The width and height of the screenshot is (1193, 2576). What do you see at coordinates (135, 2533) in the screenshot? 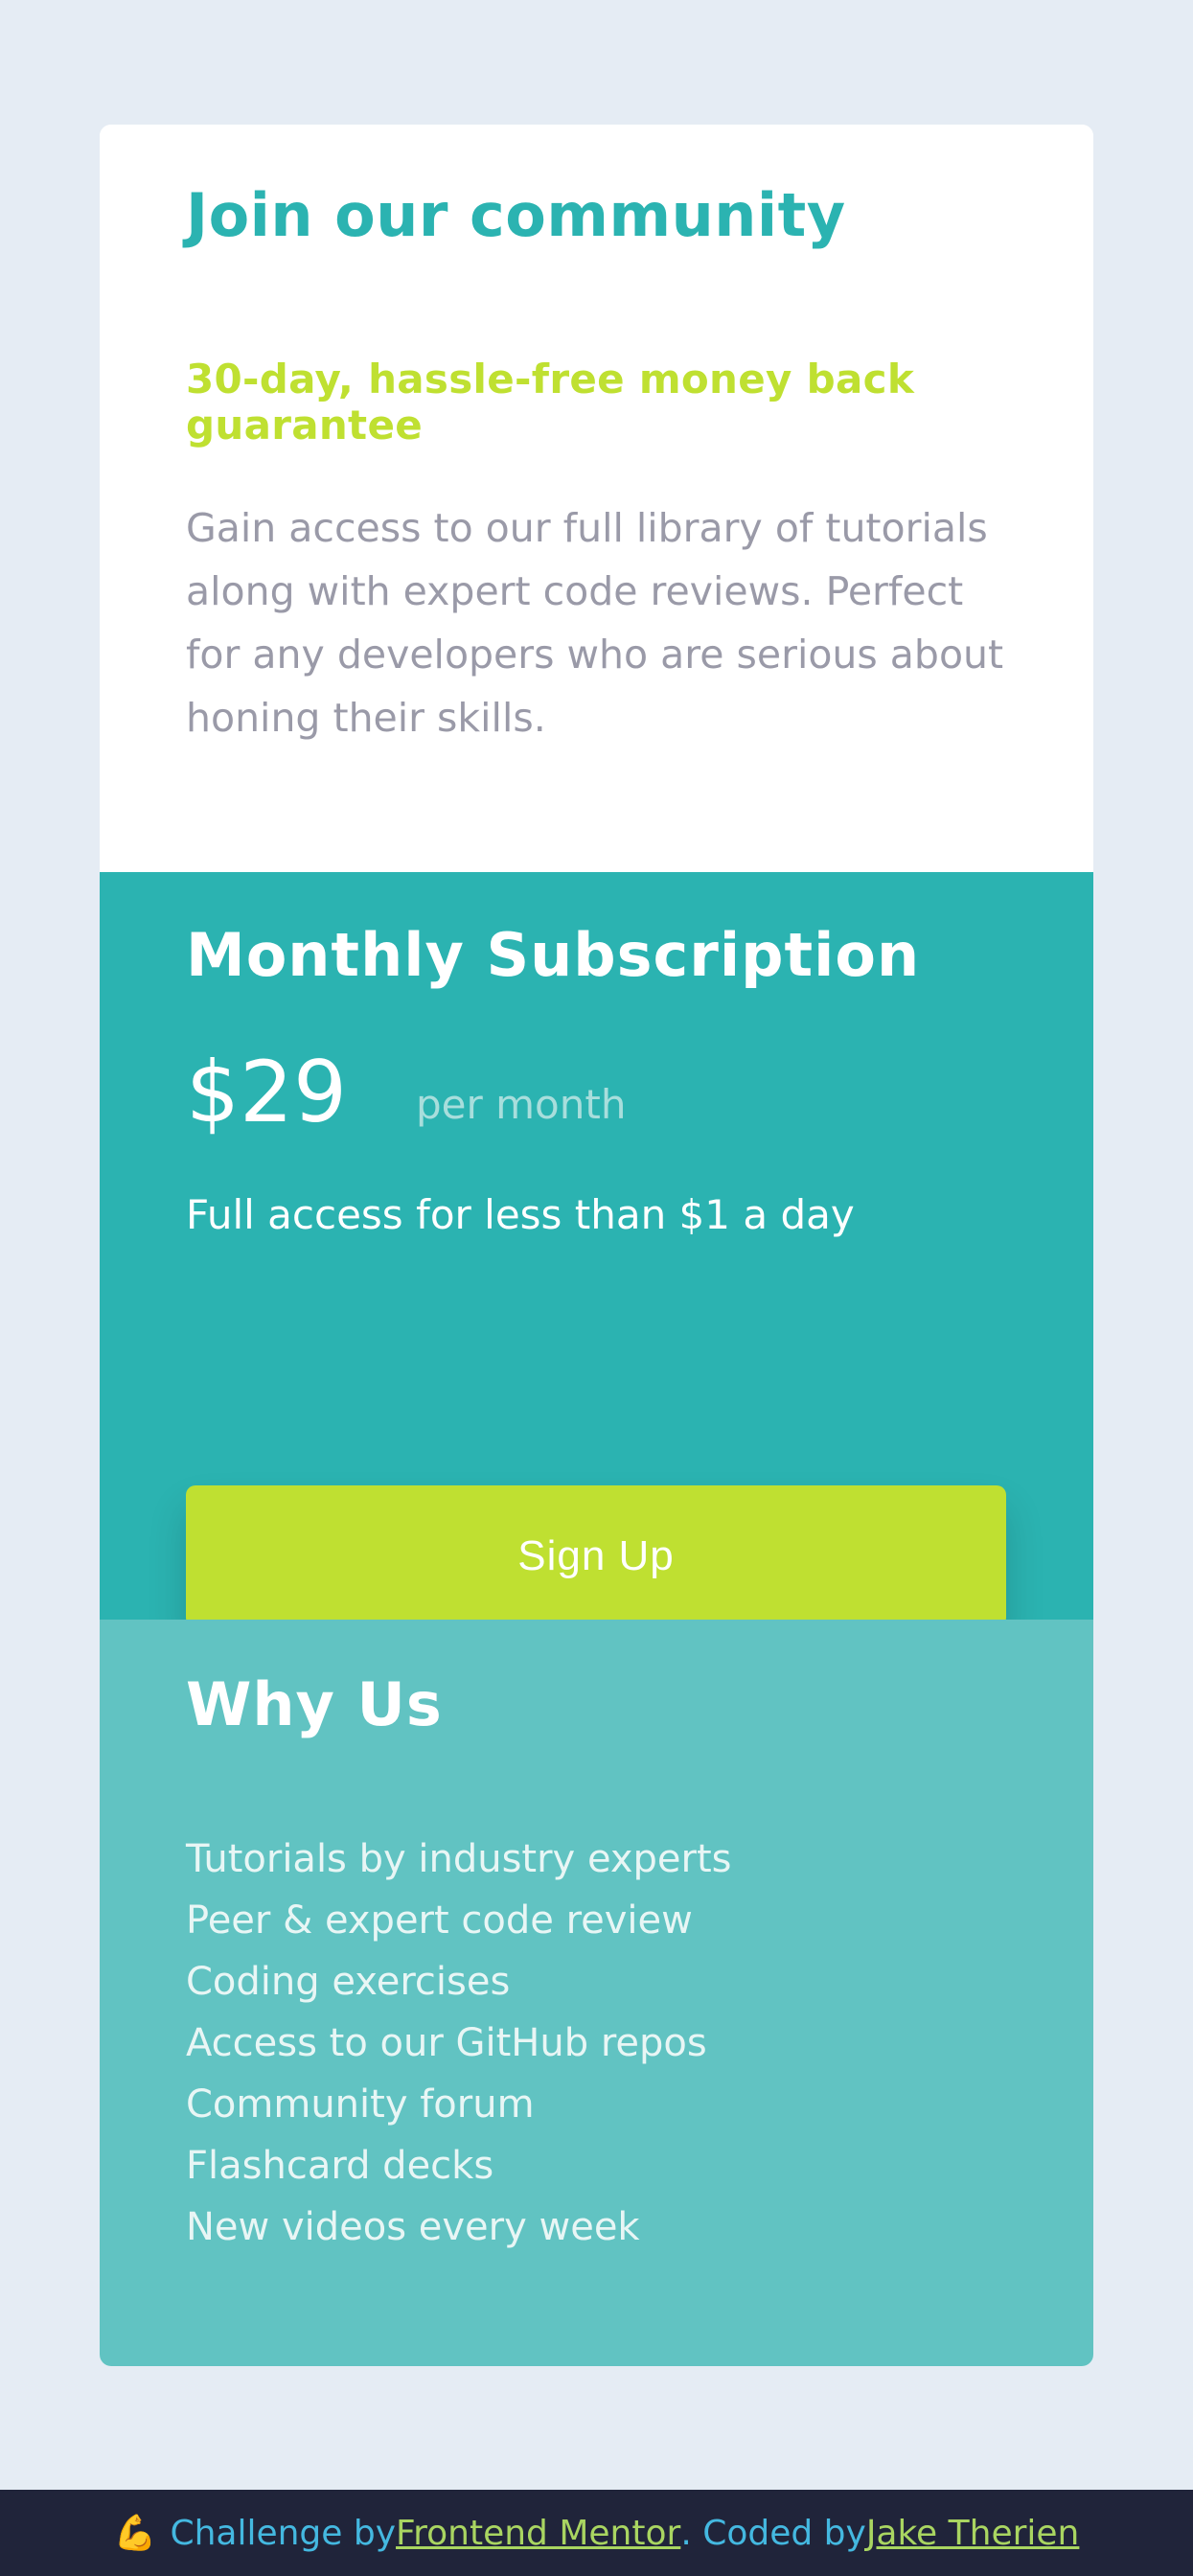
I see `flexed-arm-icon: 💪` at bounding box center [135, 2533].